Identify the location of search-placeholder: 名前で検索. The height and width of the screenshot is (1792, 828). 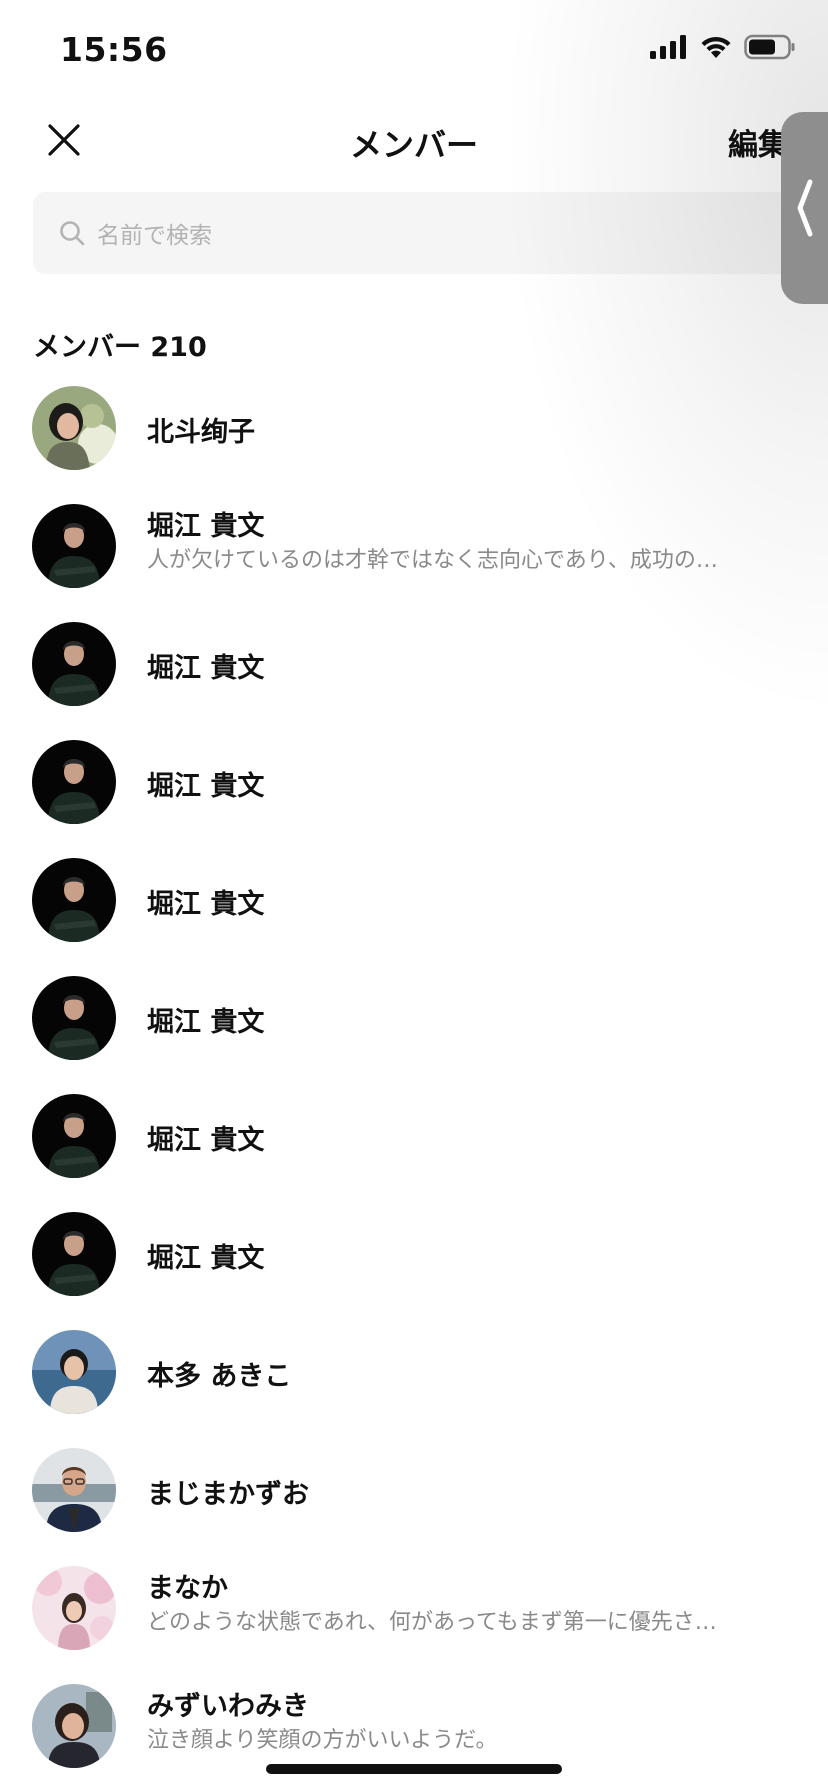
(154, 236).